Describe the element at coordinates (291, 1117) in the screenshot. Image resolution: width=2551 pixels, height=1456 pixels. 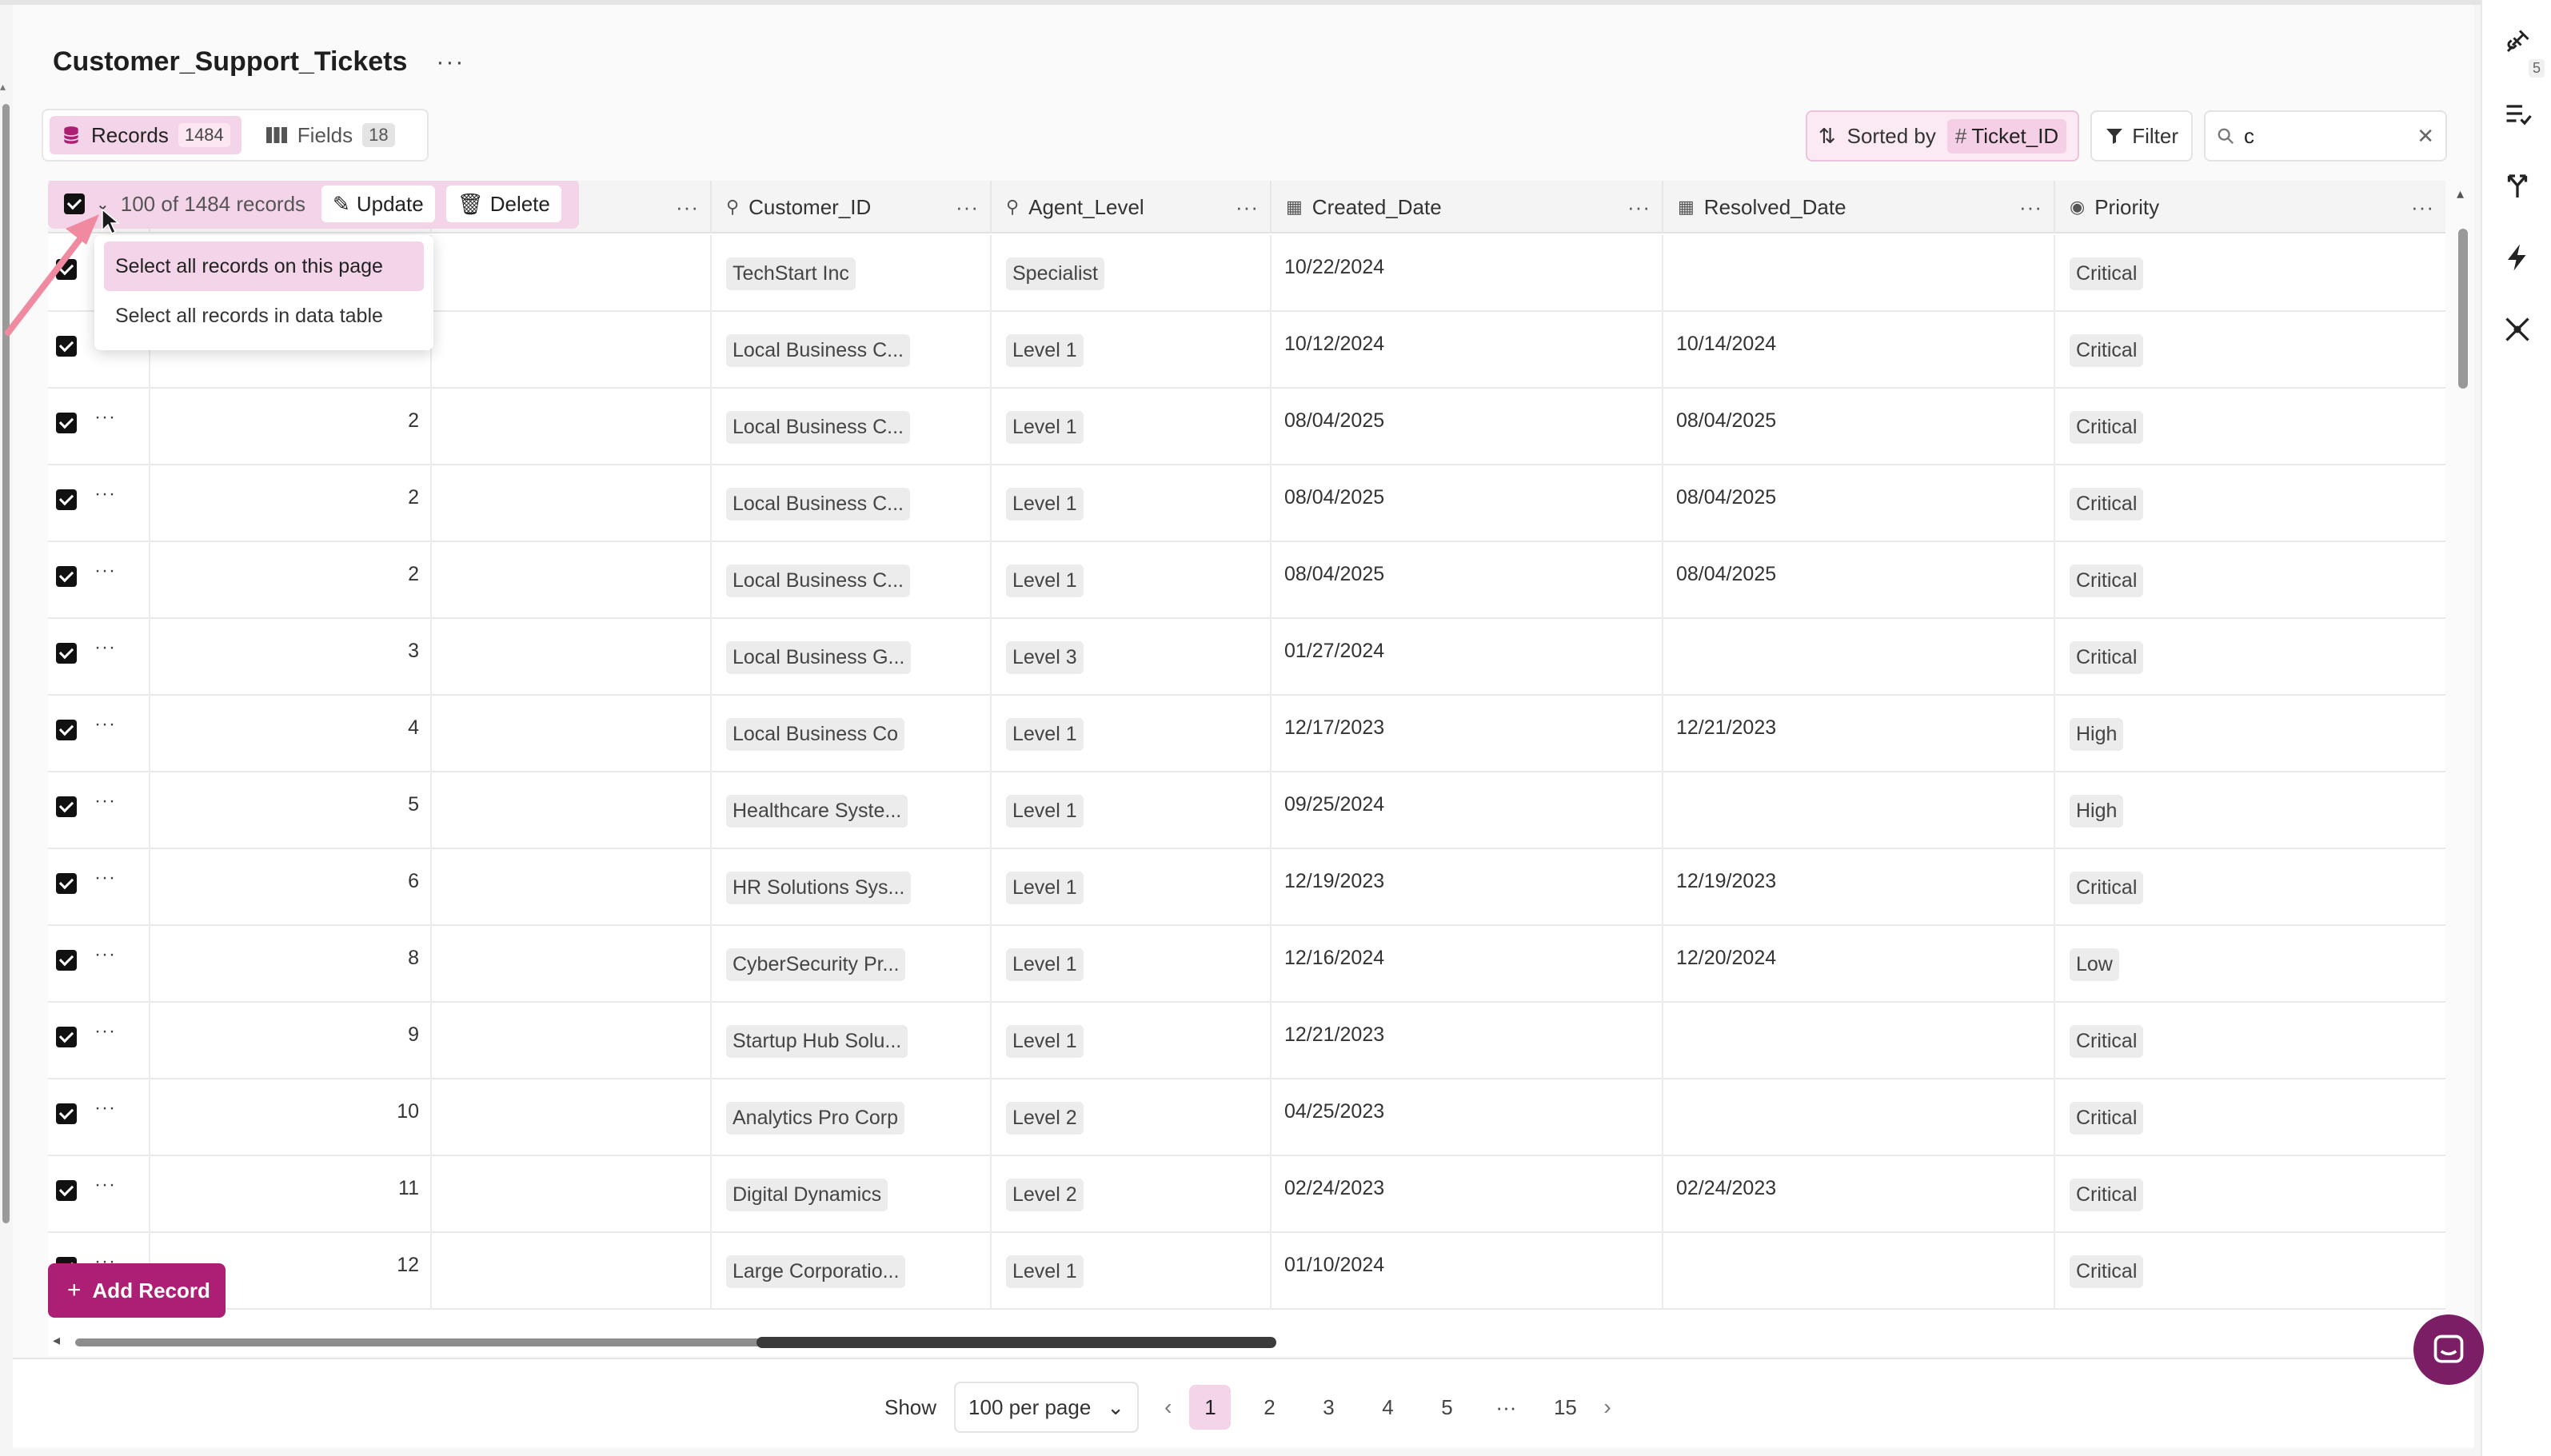
I see `ticket-id-cell: 10` at that location.